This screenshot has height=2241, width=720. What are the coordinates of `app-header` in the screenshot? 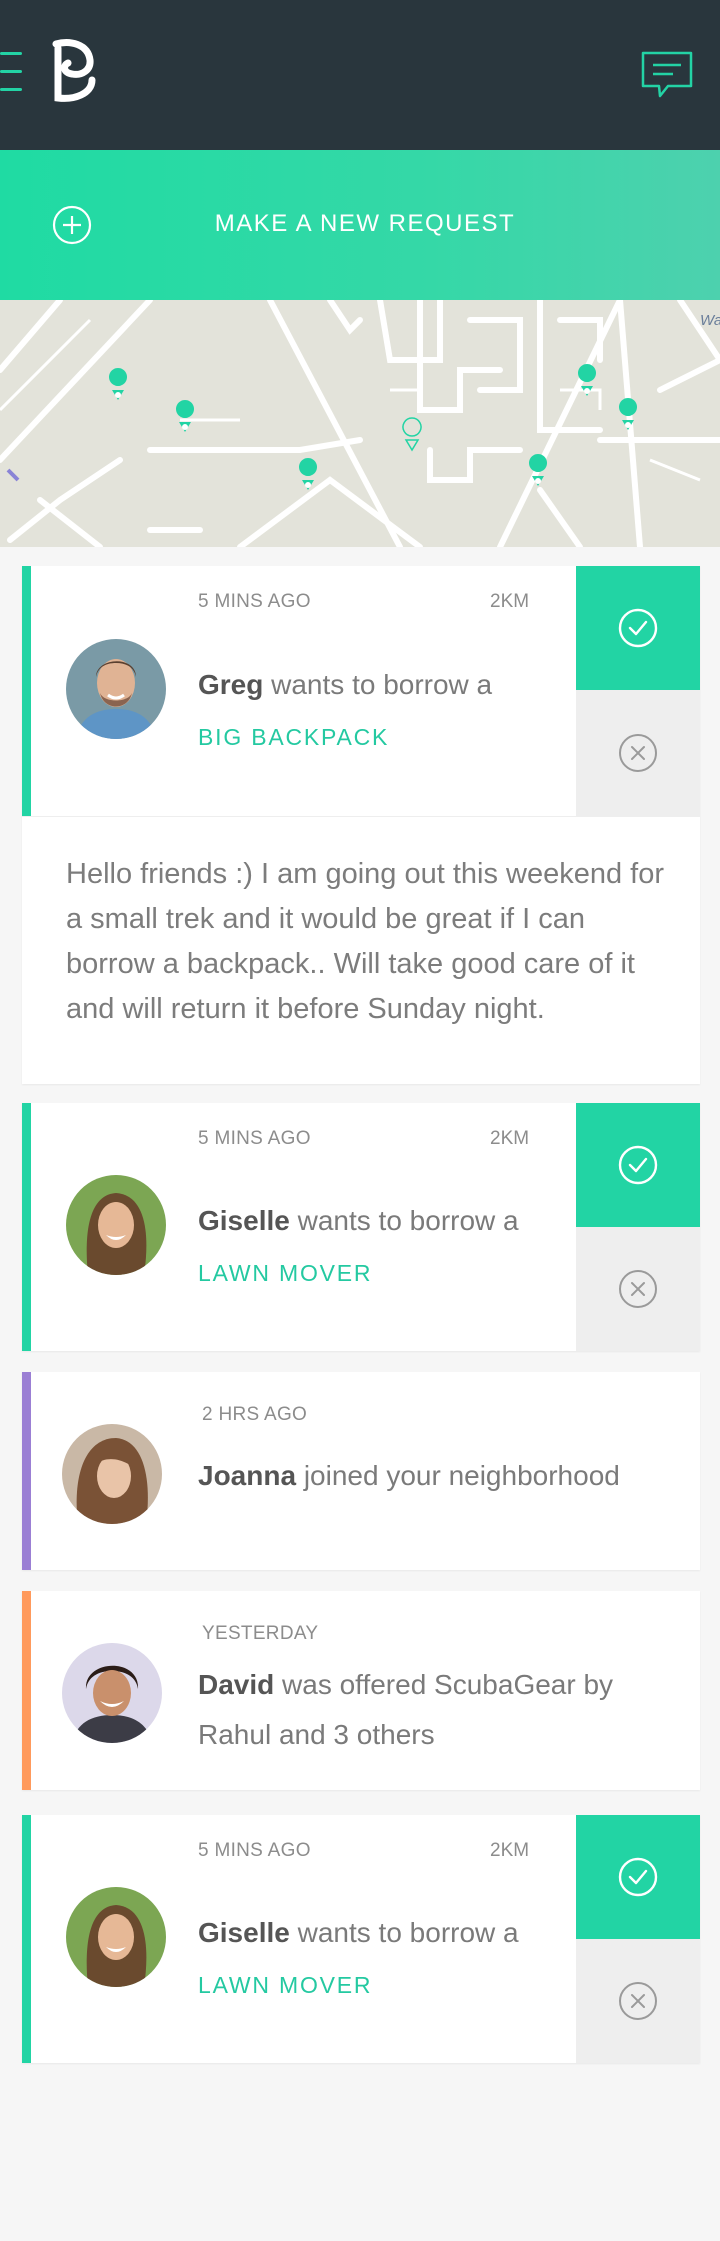 It's located at (360, 75).